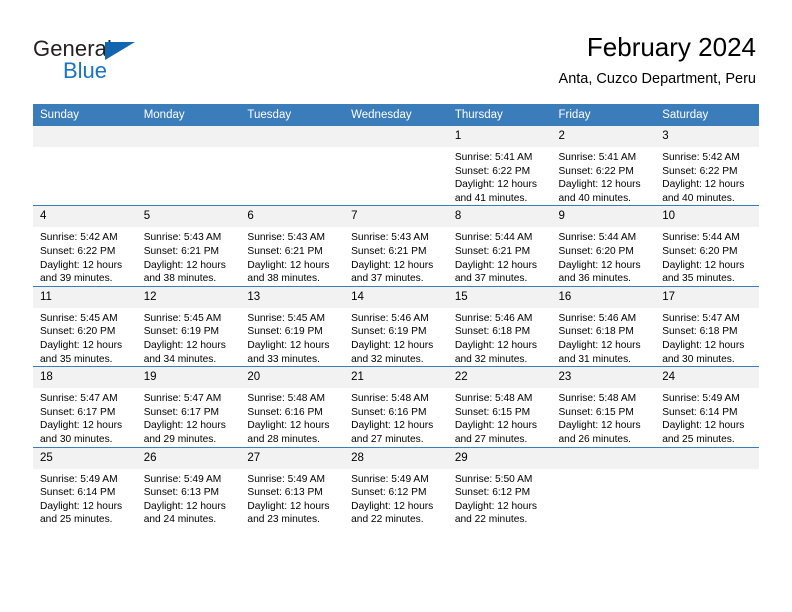 The height and width of the screenshot is (612, 792). I want to click on day-number: 26, so click(188, 458).